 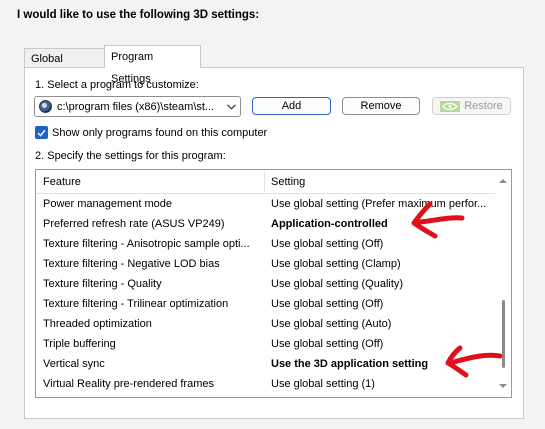 What do you see at coordinates (74, 364) in the screenshot?
I see `feature-cell: Vertical sync` at bounding box center [74, 364].